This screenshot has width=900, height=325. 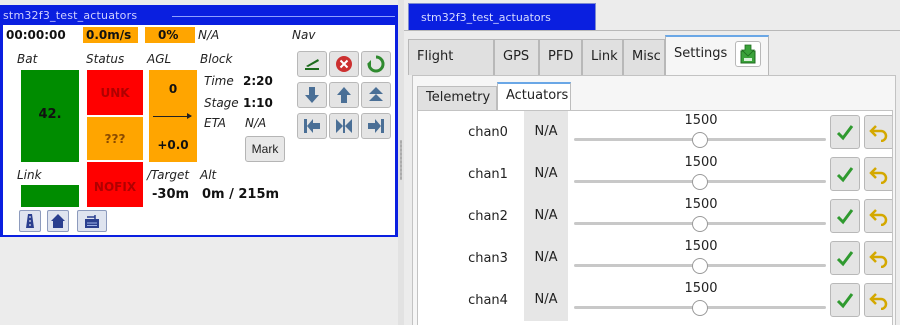 What do you see at coordinates (655, 258) in the screenshot?
I see `setting-row: chan3 N/A 1500` at bounding box center [655, 258].